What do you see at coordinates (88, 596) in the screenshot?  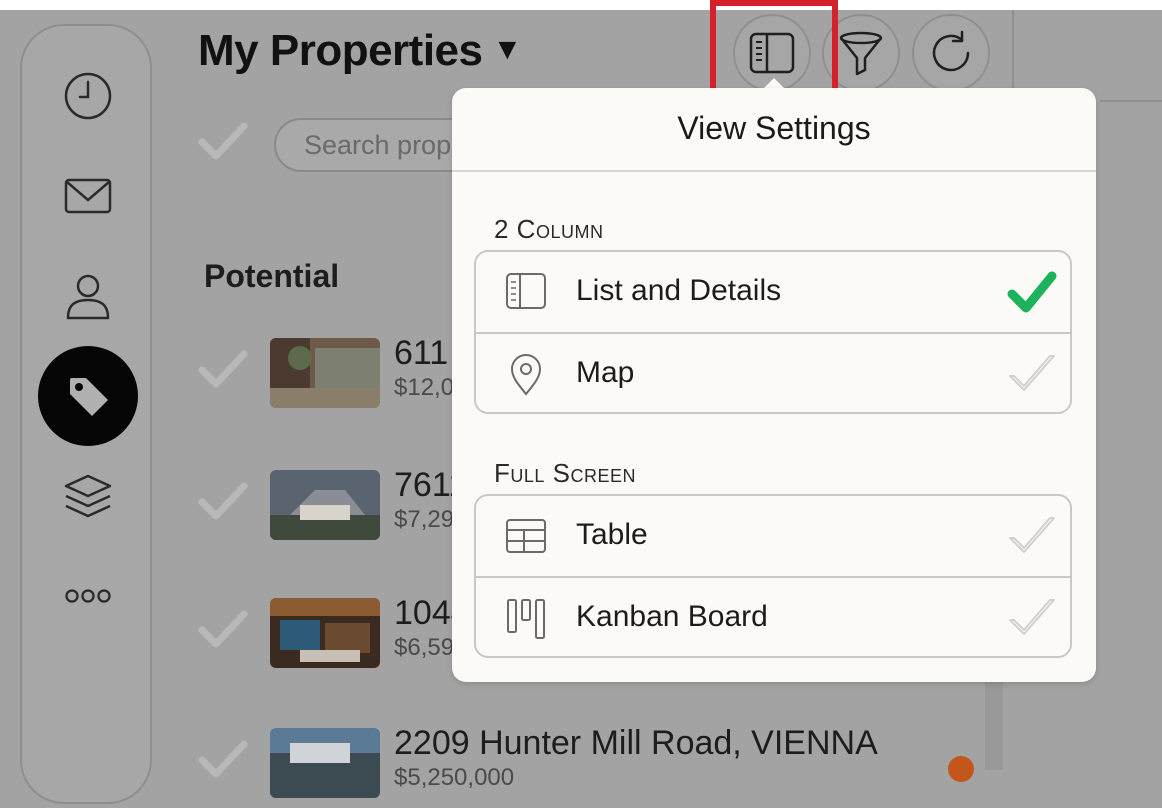 I see `more-icon` at bounding box center [88, 596].